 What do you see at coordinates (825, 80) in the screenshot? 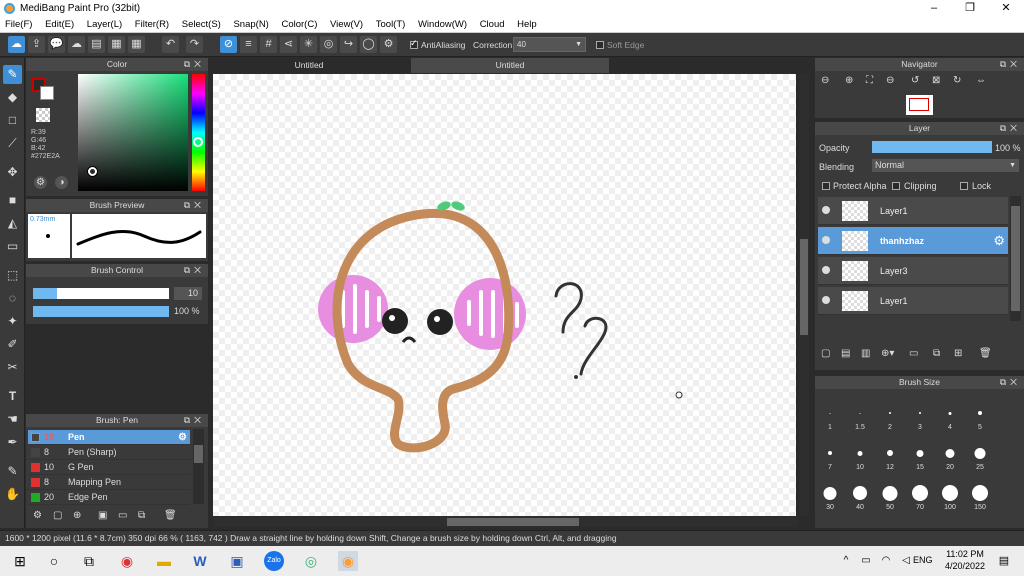
I see `zoom-out-icon: ⊖` at bounding box center [825, 80].